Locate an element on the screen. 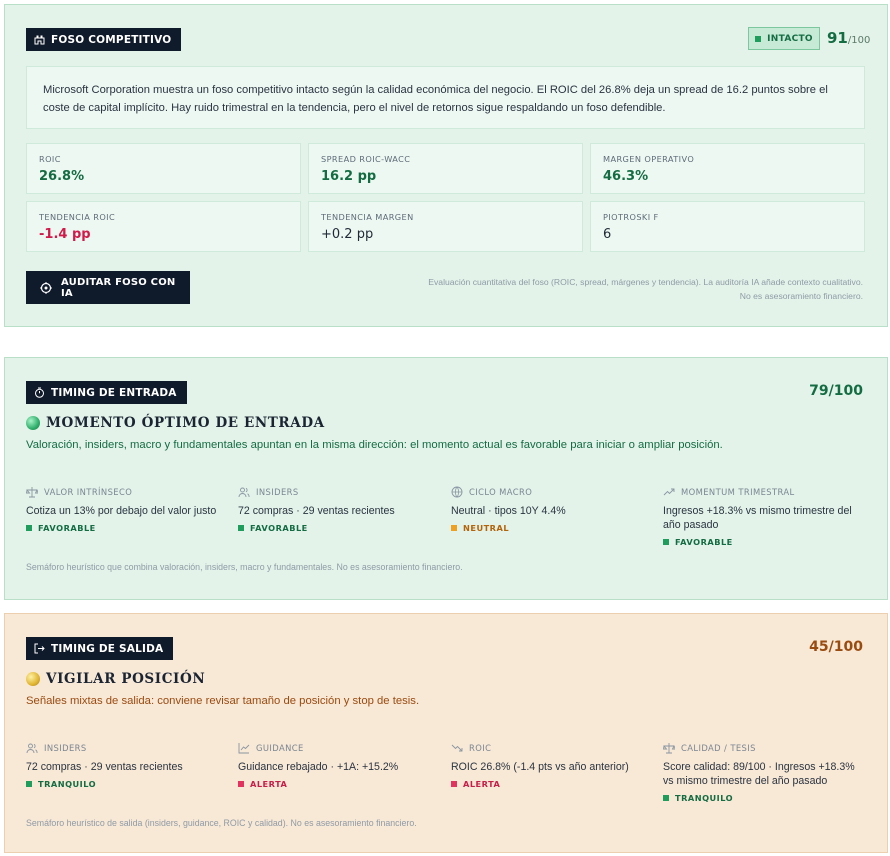  signal-header: CICLO MACRO is located at coordinates (551, 492).